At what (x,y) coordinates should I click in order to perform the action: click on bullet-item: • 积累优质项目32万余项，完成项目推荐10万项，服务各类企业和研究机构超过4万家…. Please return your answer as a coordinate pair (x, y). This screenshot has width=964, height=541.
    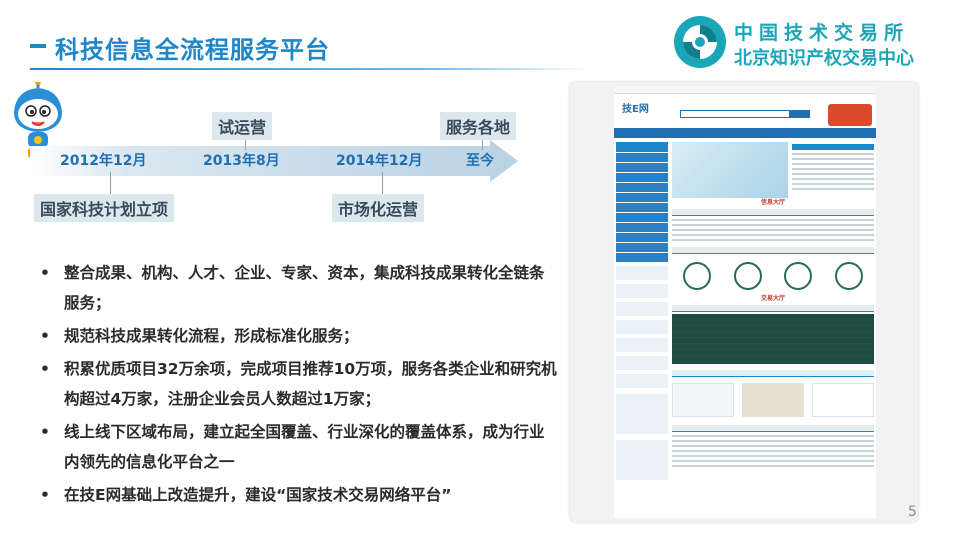
    Looking at the image, I should click on (298, 384).